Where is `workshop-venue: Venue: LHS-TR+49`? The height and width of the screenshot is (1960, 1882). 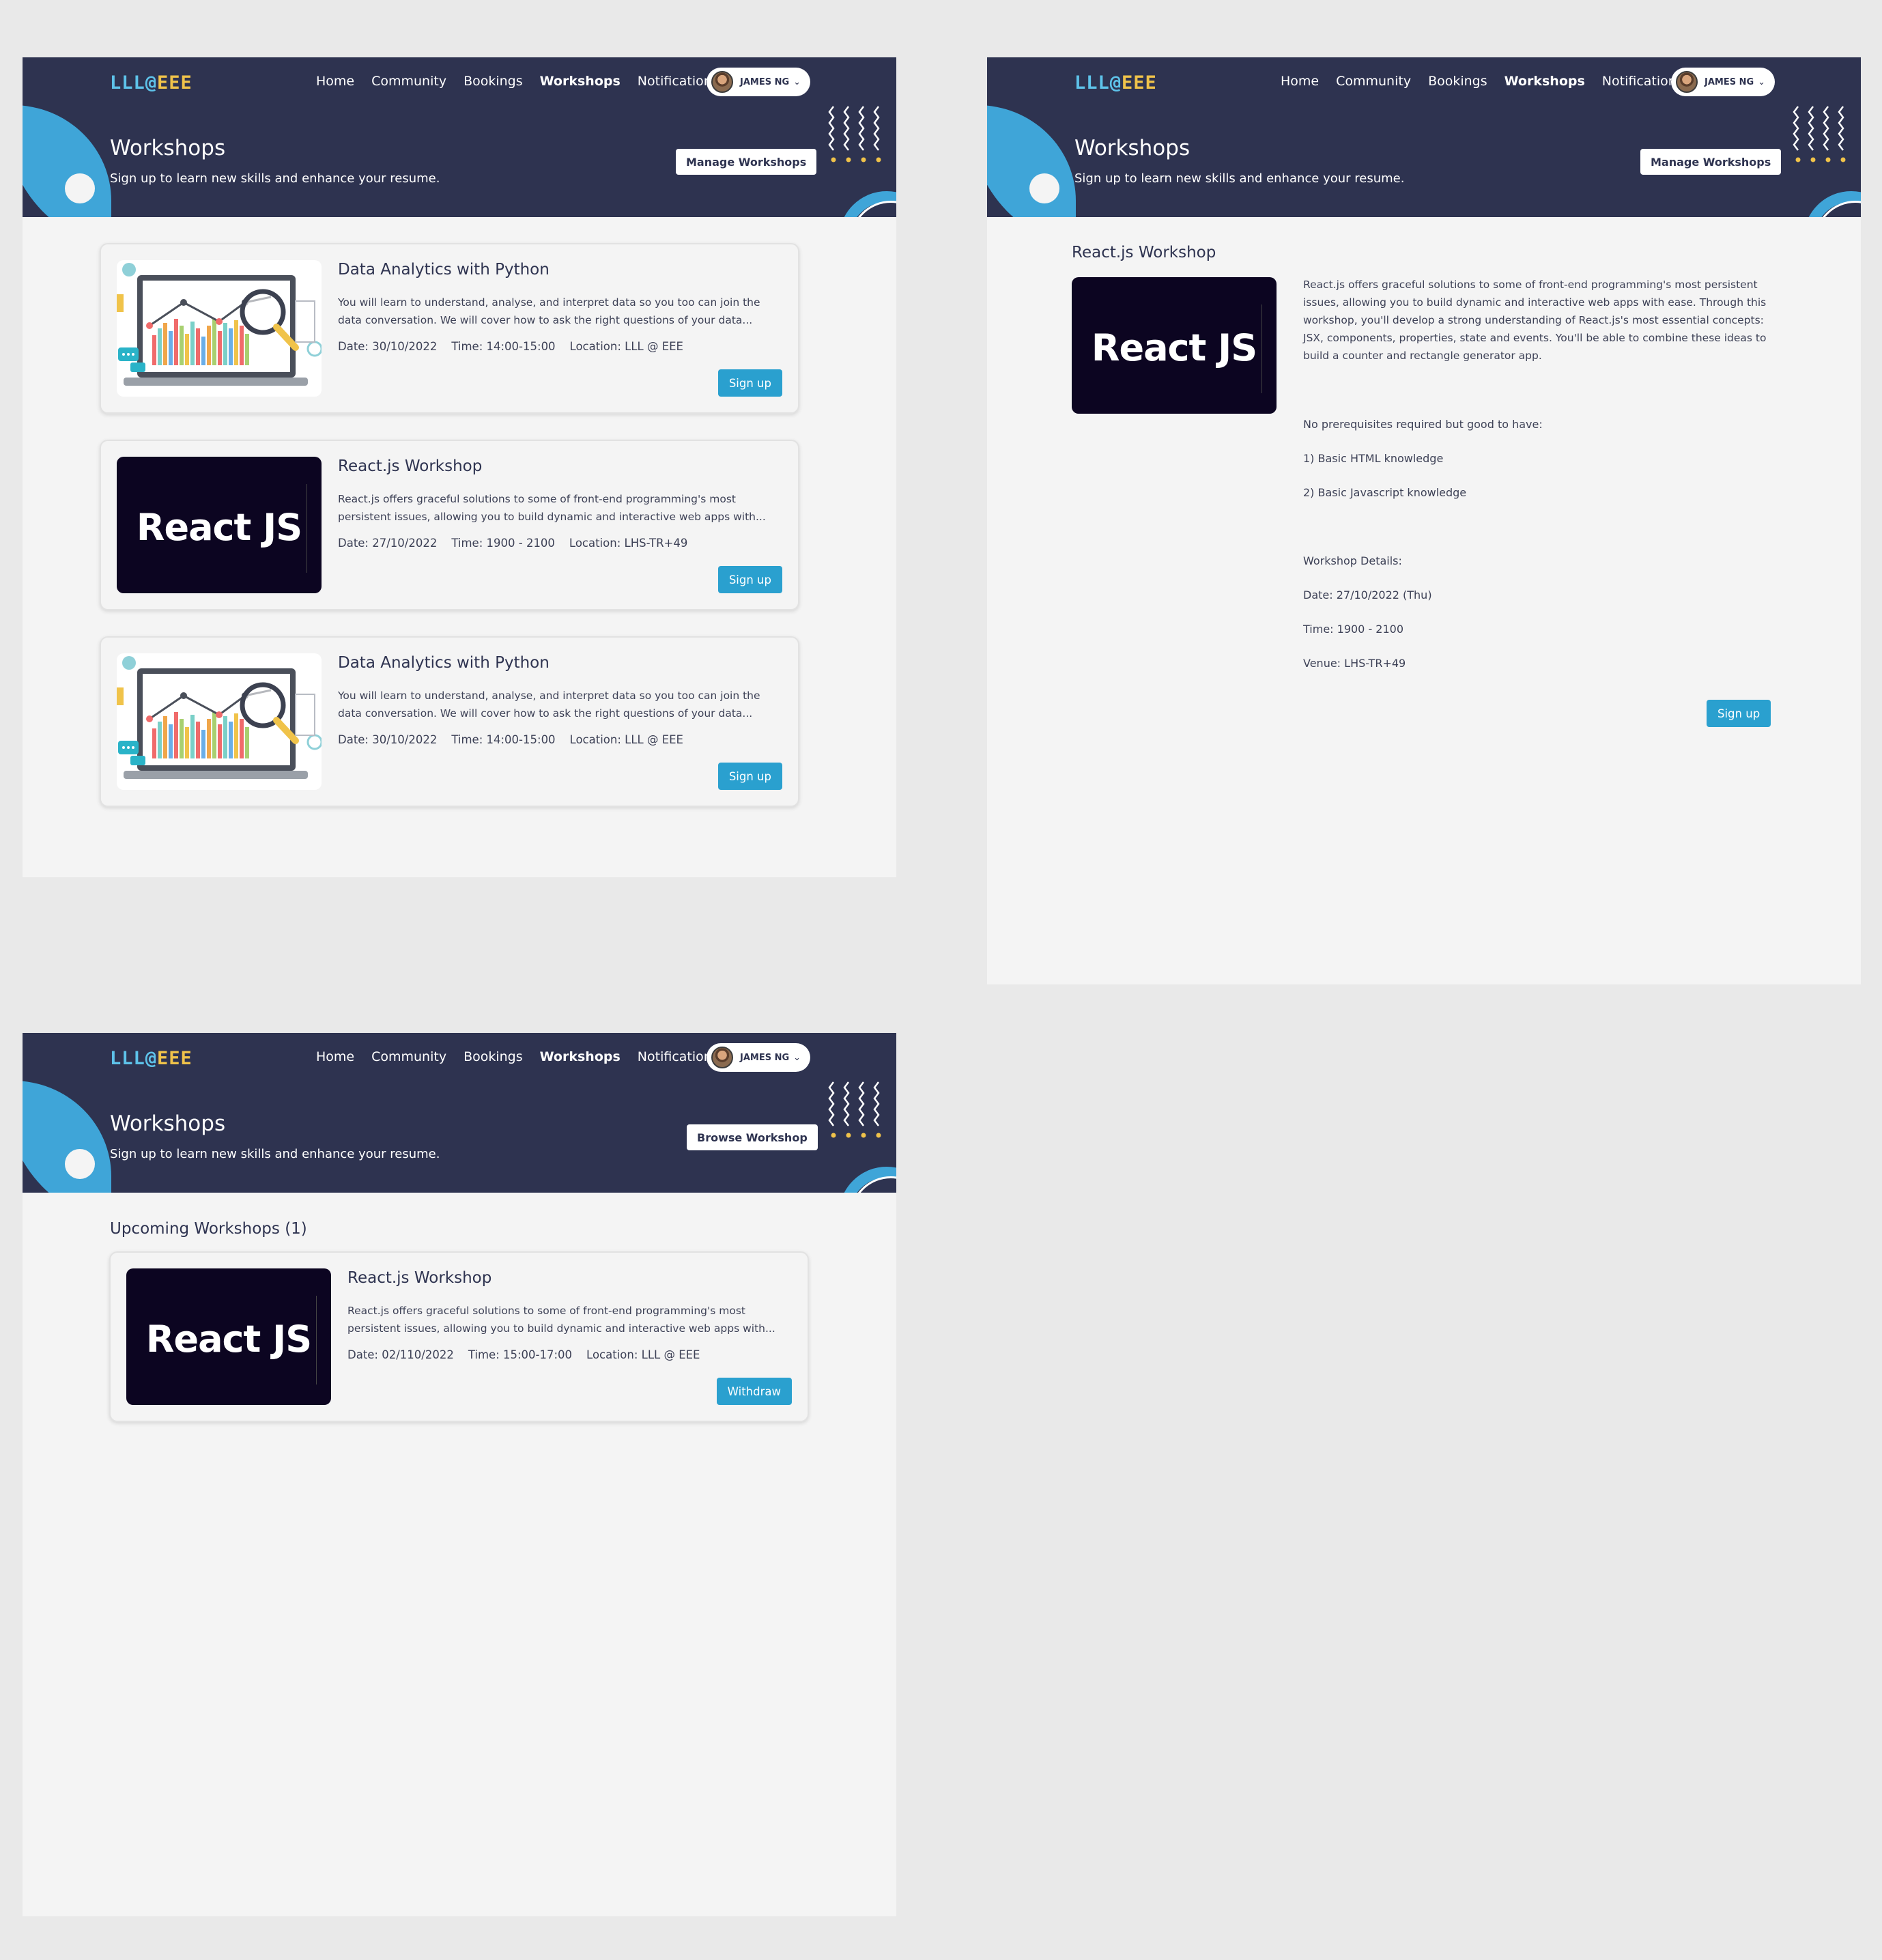
workshop-venue: Venue: LHS-TR+49 is located at coordinates (1354, 663).